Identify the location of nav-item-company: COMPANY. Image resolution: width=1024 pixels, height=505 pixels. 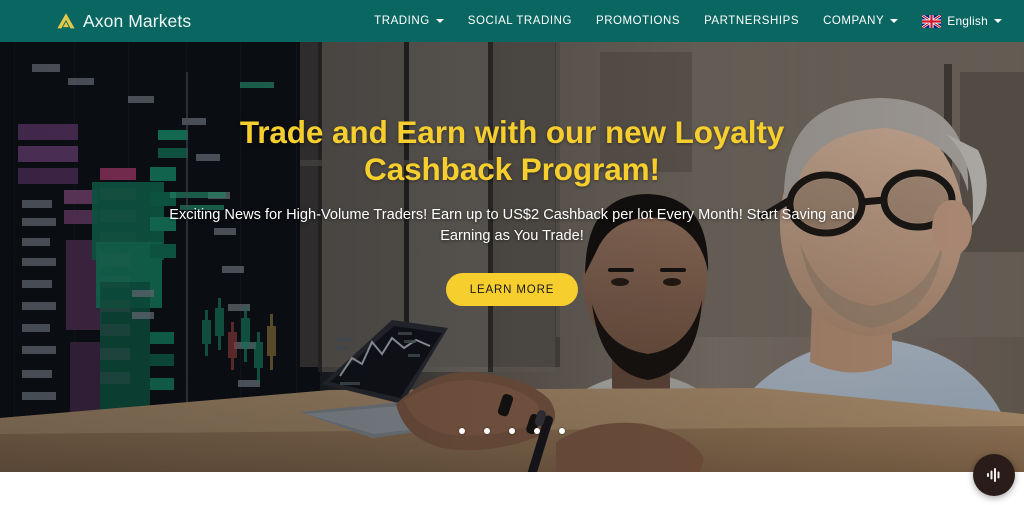
(860, 21).